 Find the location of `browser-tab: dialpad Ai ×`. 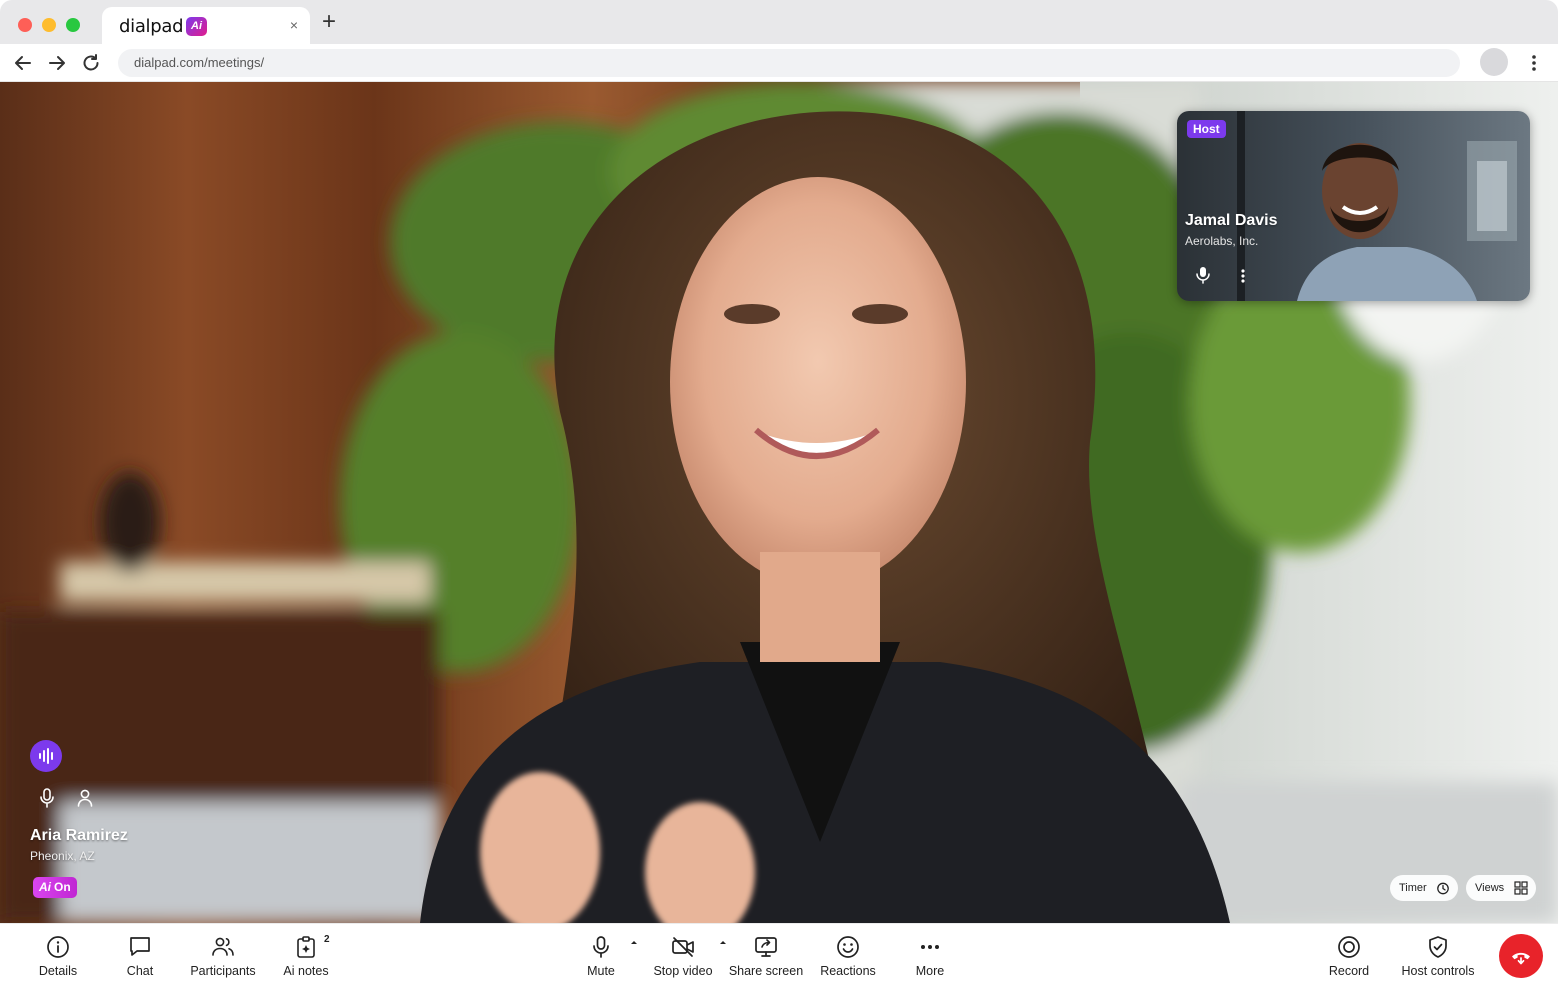

browser-tab: dialpad Ai × is located at coordinates (206, 25).